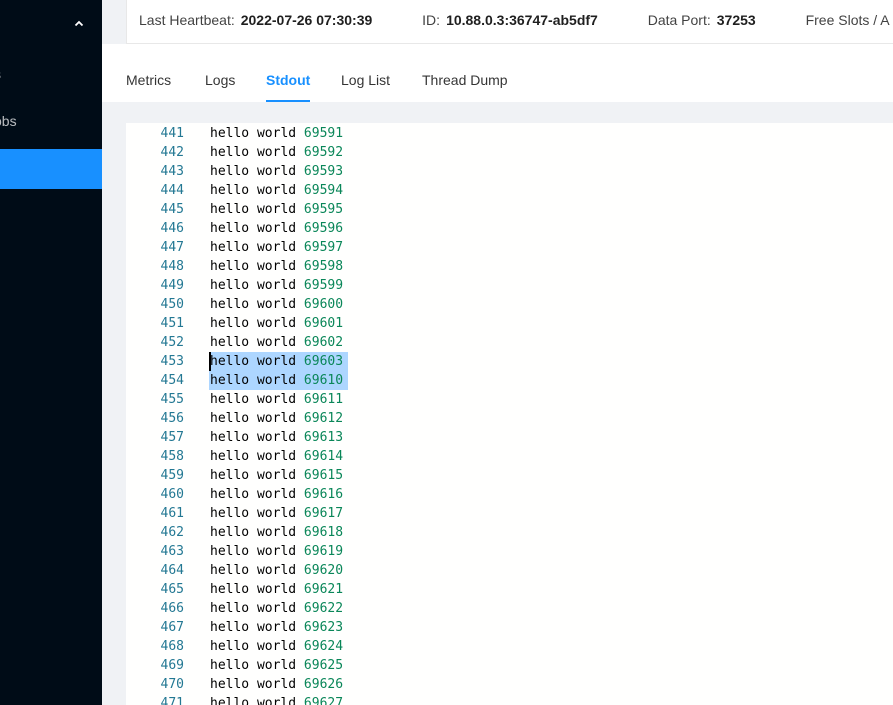 The height and width of the screenshot is (705, 893). Describe the element at coordinates (323, 608) in the screenshot. I see `log-number: 69622` at that location.